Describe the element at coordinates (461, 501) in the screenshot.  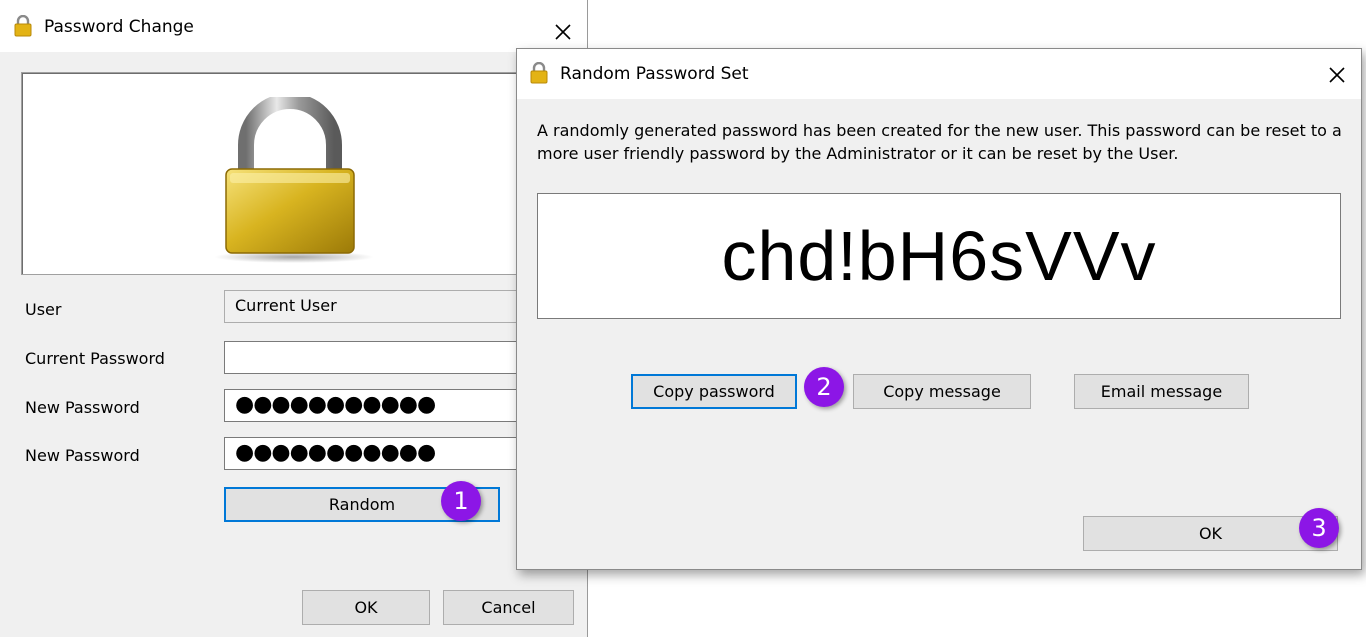
I see `step-badge-1: 1` at that location.